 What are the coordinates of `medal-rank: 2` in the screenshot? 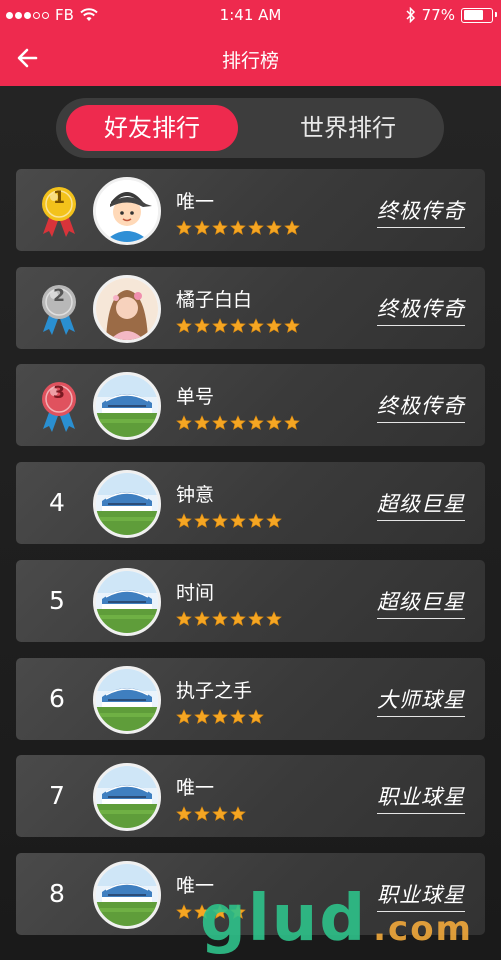 It's located at (59, 295).